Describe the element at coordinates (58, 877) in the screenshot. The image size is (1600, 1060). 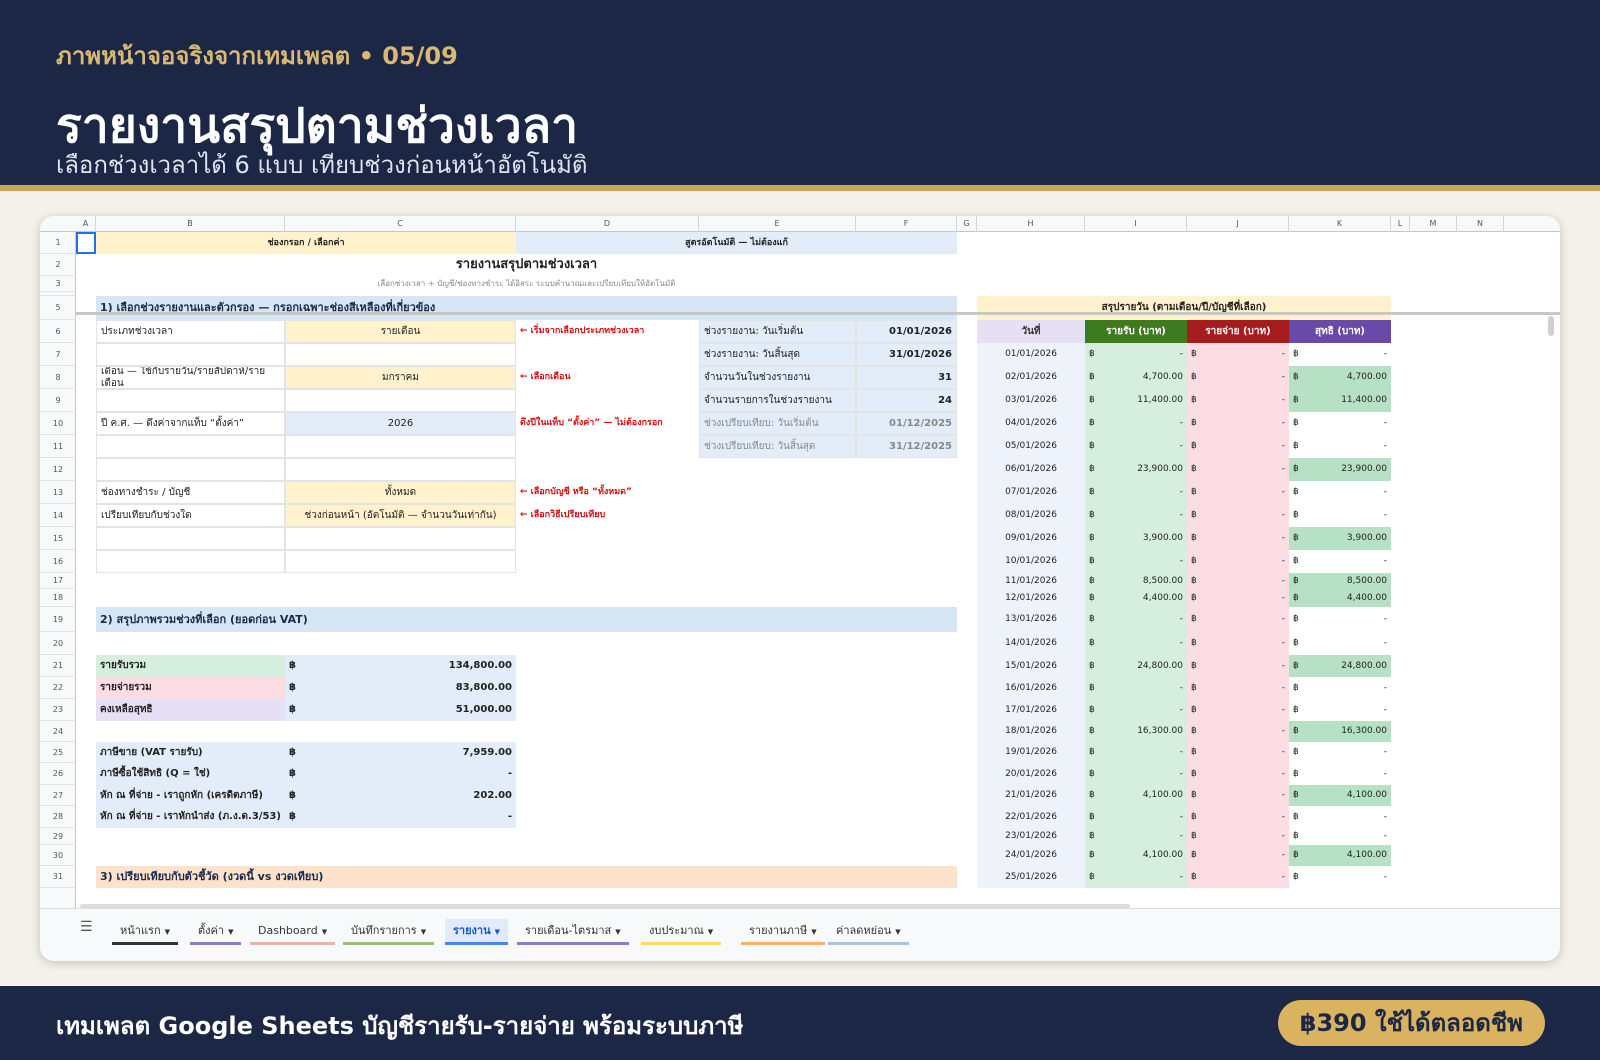
I see `row-header: 31` at that location.